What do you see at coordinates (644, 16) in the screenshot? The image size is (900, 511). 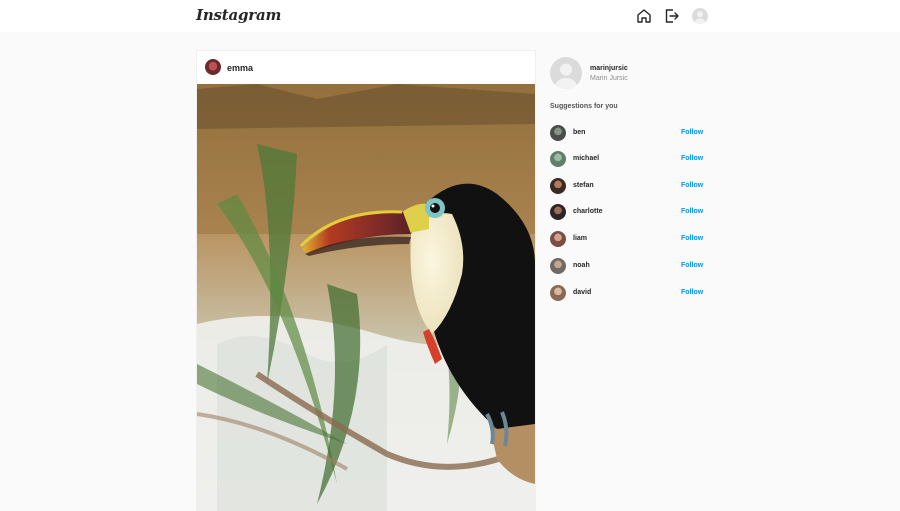 I see `home-icon` at bounding box center [644, 16].